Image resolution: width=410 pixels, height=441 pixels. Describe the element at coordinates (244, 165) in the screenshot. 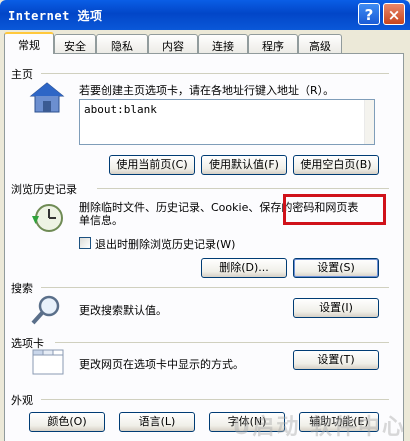

I see `use-default-button: 使用默认值(F)` at that location.